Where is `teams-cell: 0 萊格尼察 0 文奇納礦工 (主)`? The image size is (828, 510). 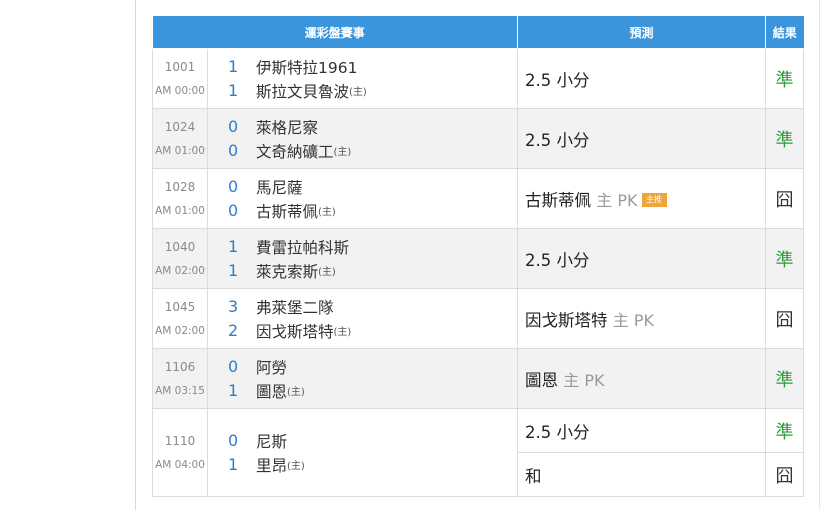
teams-cell: 0 萊格尼察 0 文奇納礦工 (主) is located at coordinates (362, 138).